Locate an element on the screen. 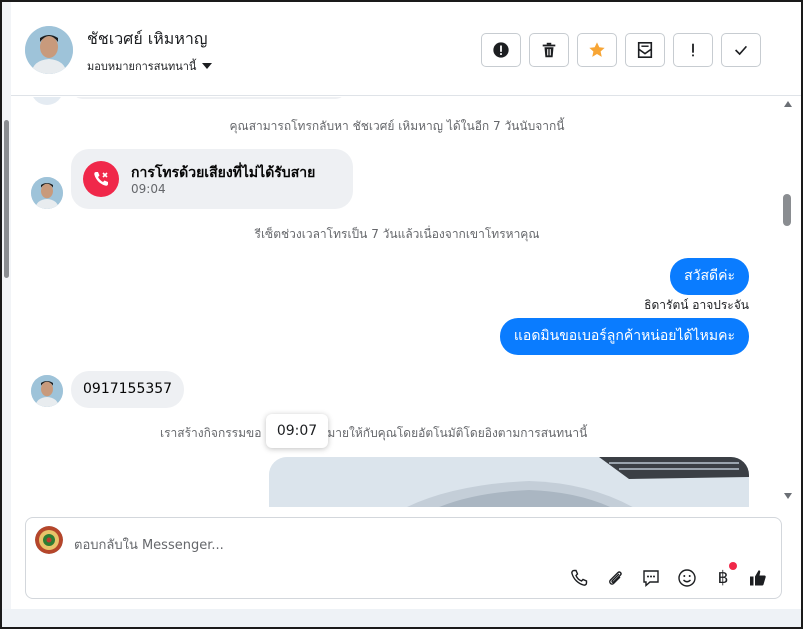 This screenshot has height=629, width=803. exclamation-icon is located at coordinates (693, 50).